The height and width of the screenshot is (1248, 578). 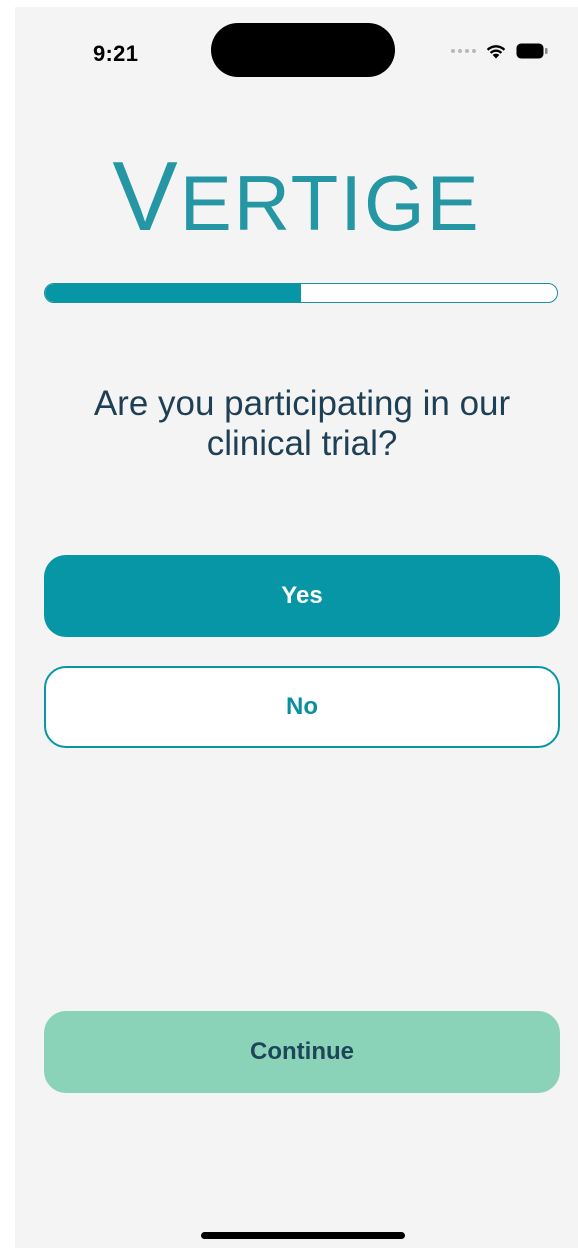 I want to click on brand-logo: VERTIGE, so click(x=296, y=196).